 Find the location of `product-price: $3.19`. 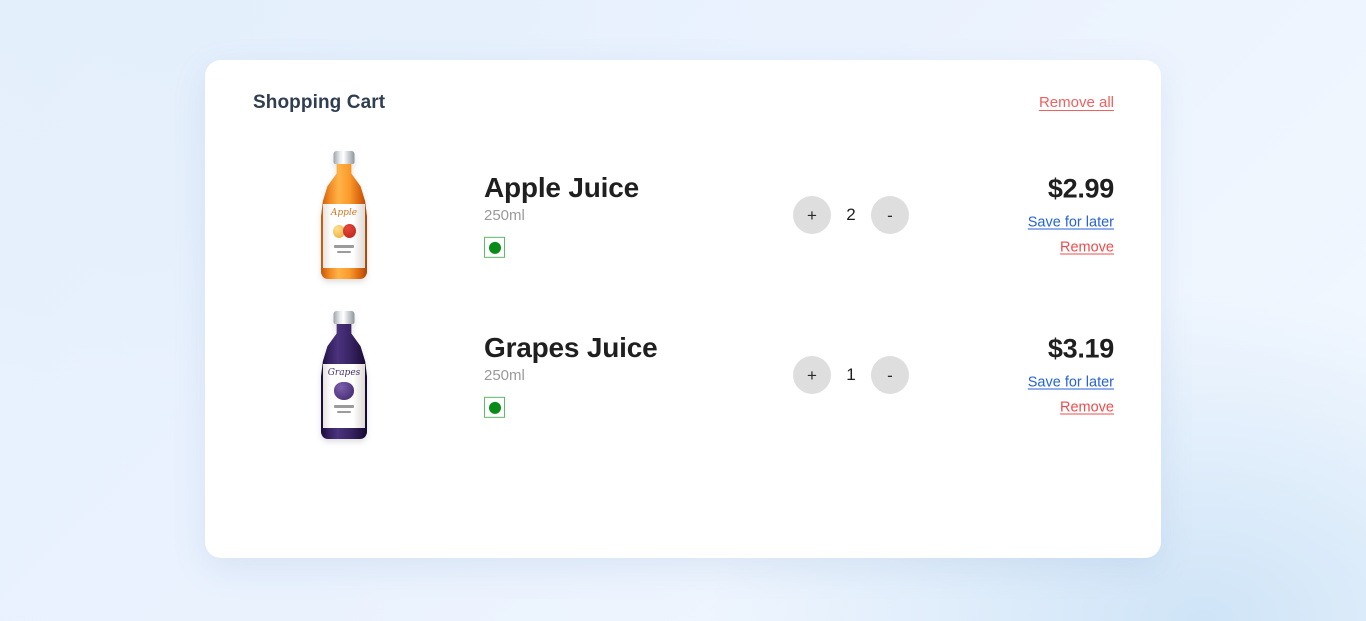

product-price: $3.19 is located at coordinates (1080, 348).